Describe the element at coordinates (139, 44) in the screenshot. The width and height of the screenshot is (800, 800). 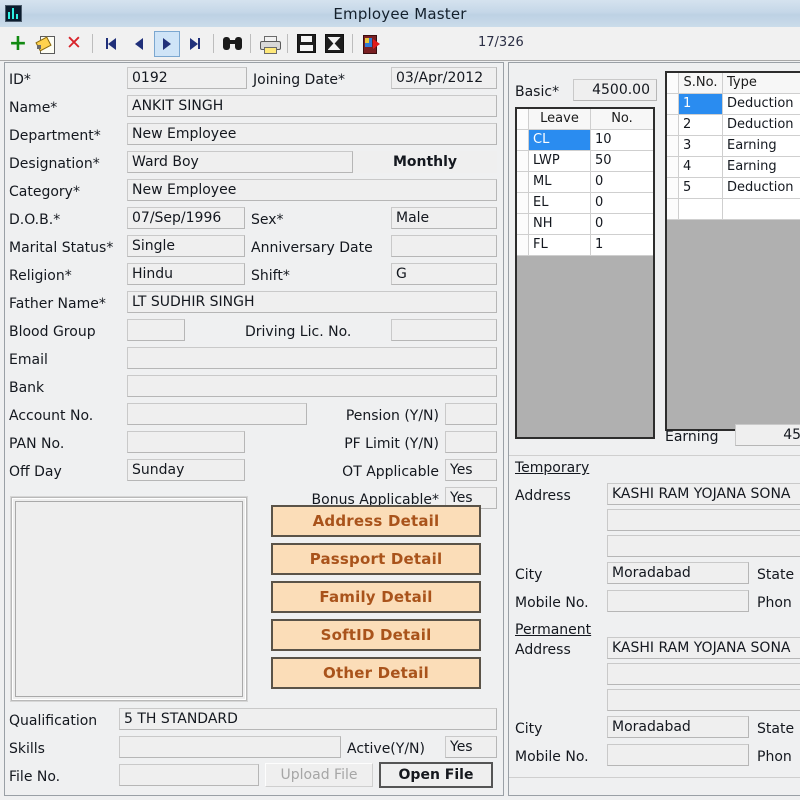
I see `previous-record-button` at that location.